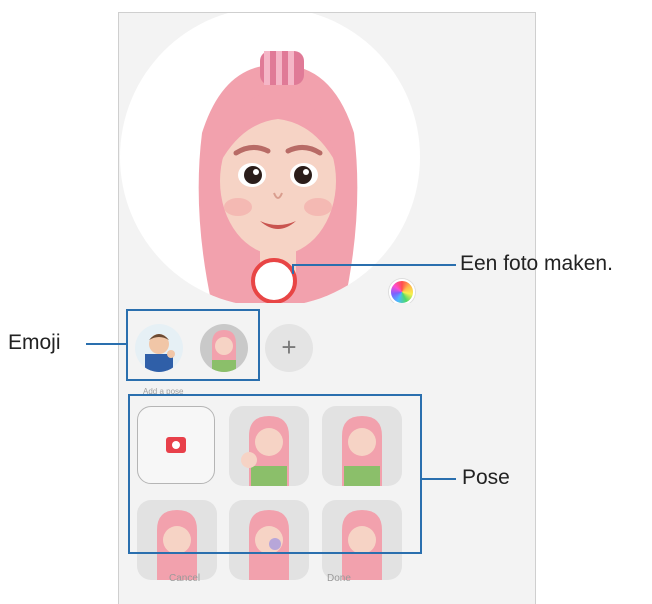 The image size is (652, 604). Describe the element at coordinates (193, 345) in the screenshot. I see `emoji-callout-box` at that location.